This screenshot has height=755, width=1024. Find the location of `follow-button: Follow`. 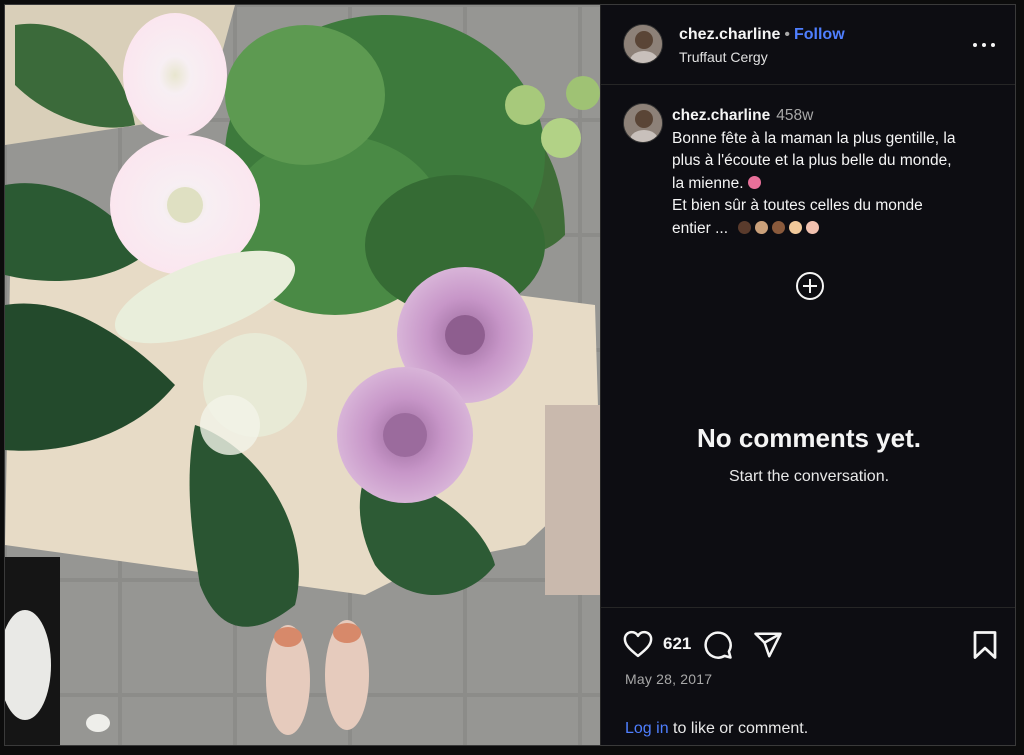

follow-button: Follow is located at coordinates (819, 34).